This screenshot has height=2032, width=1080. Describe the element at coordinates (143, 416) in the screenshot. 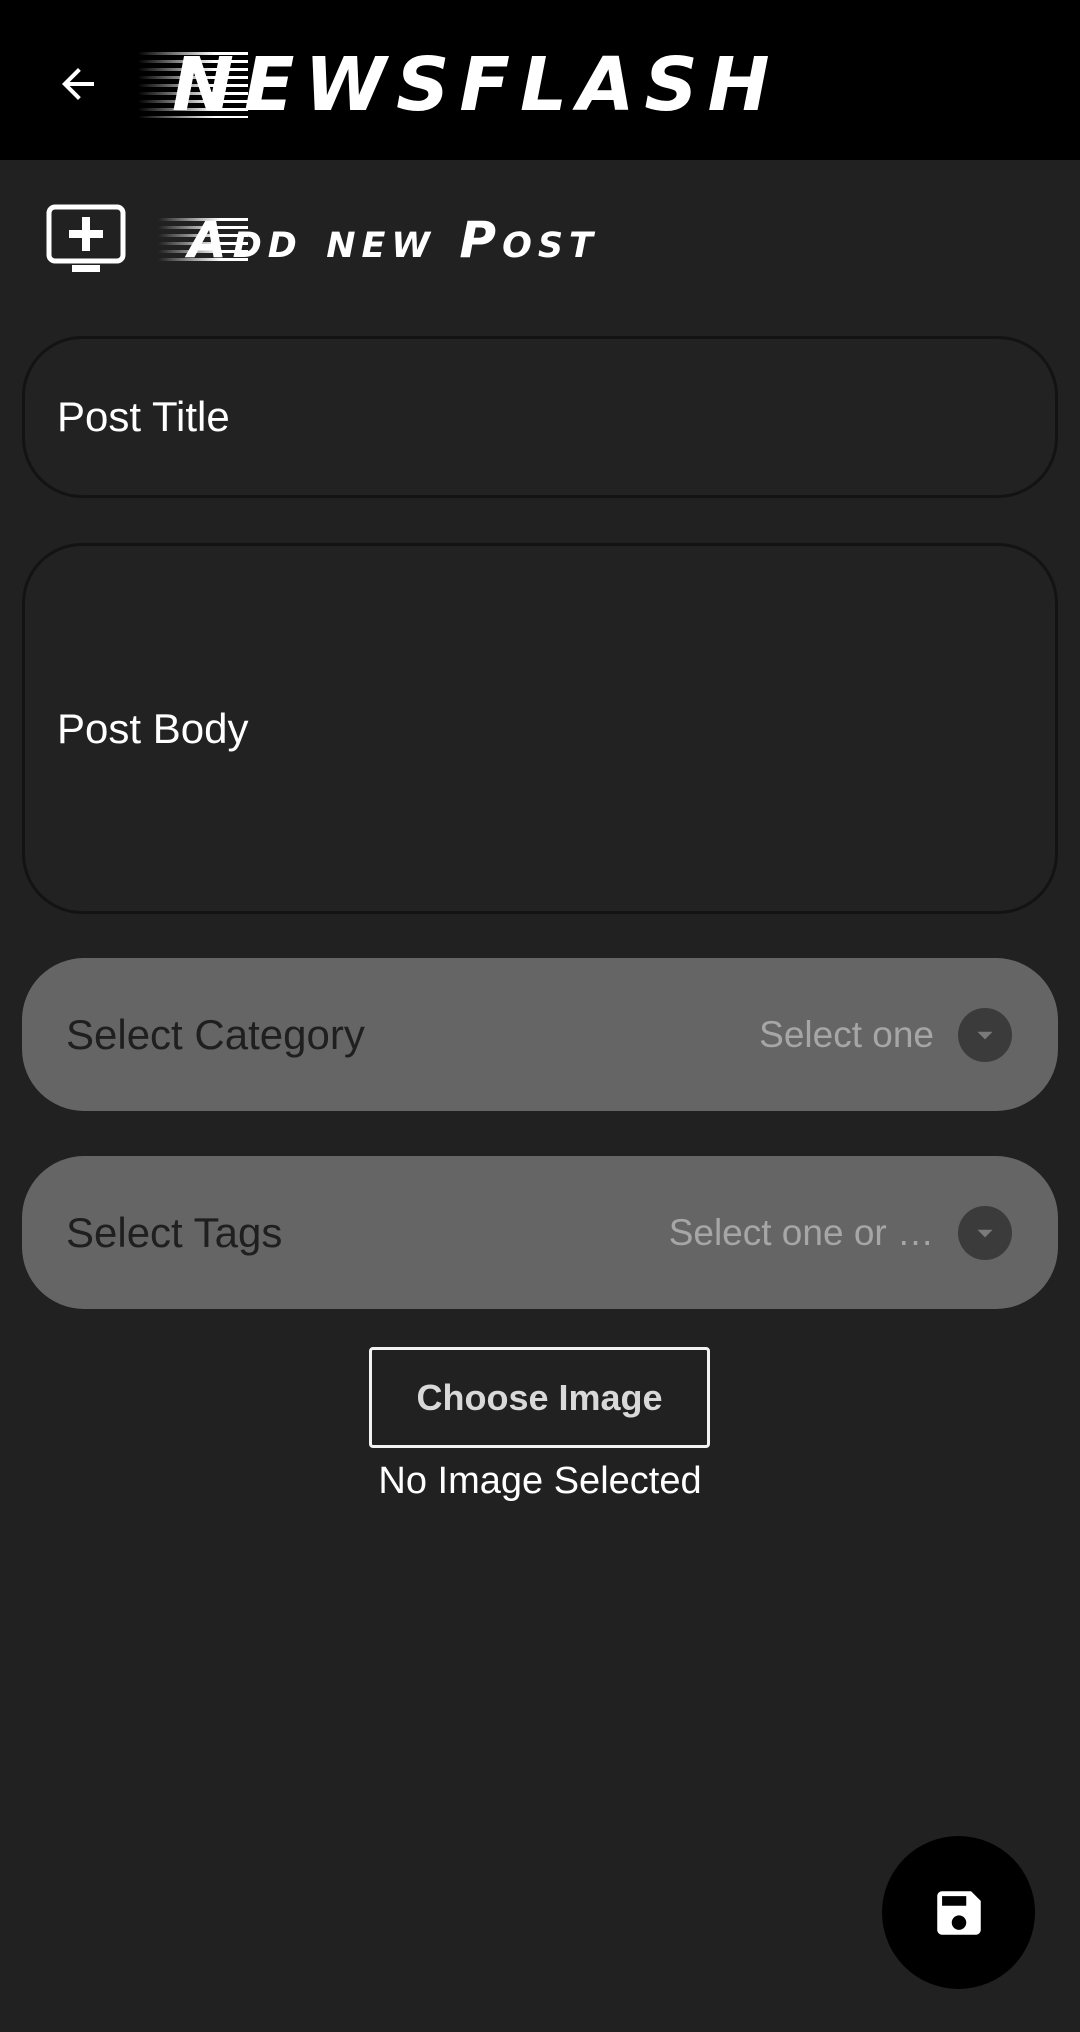

I see `post-title-placeholder: Post Title` at that location.